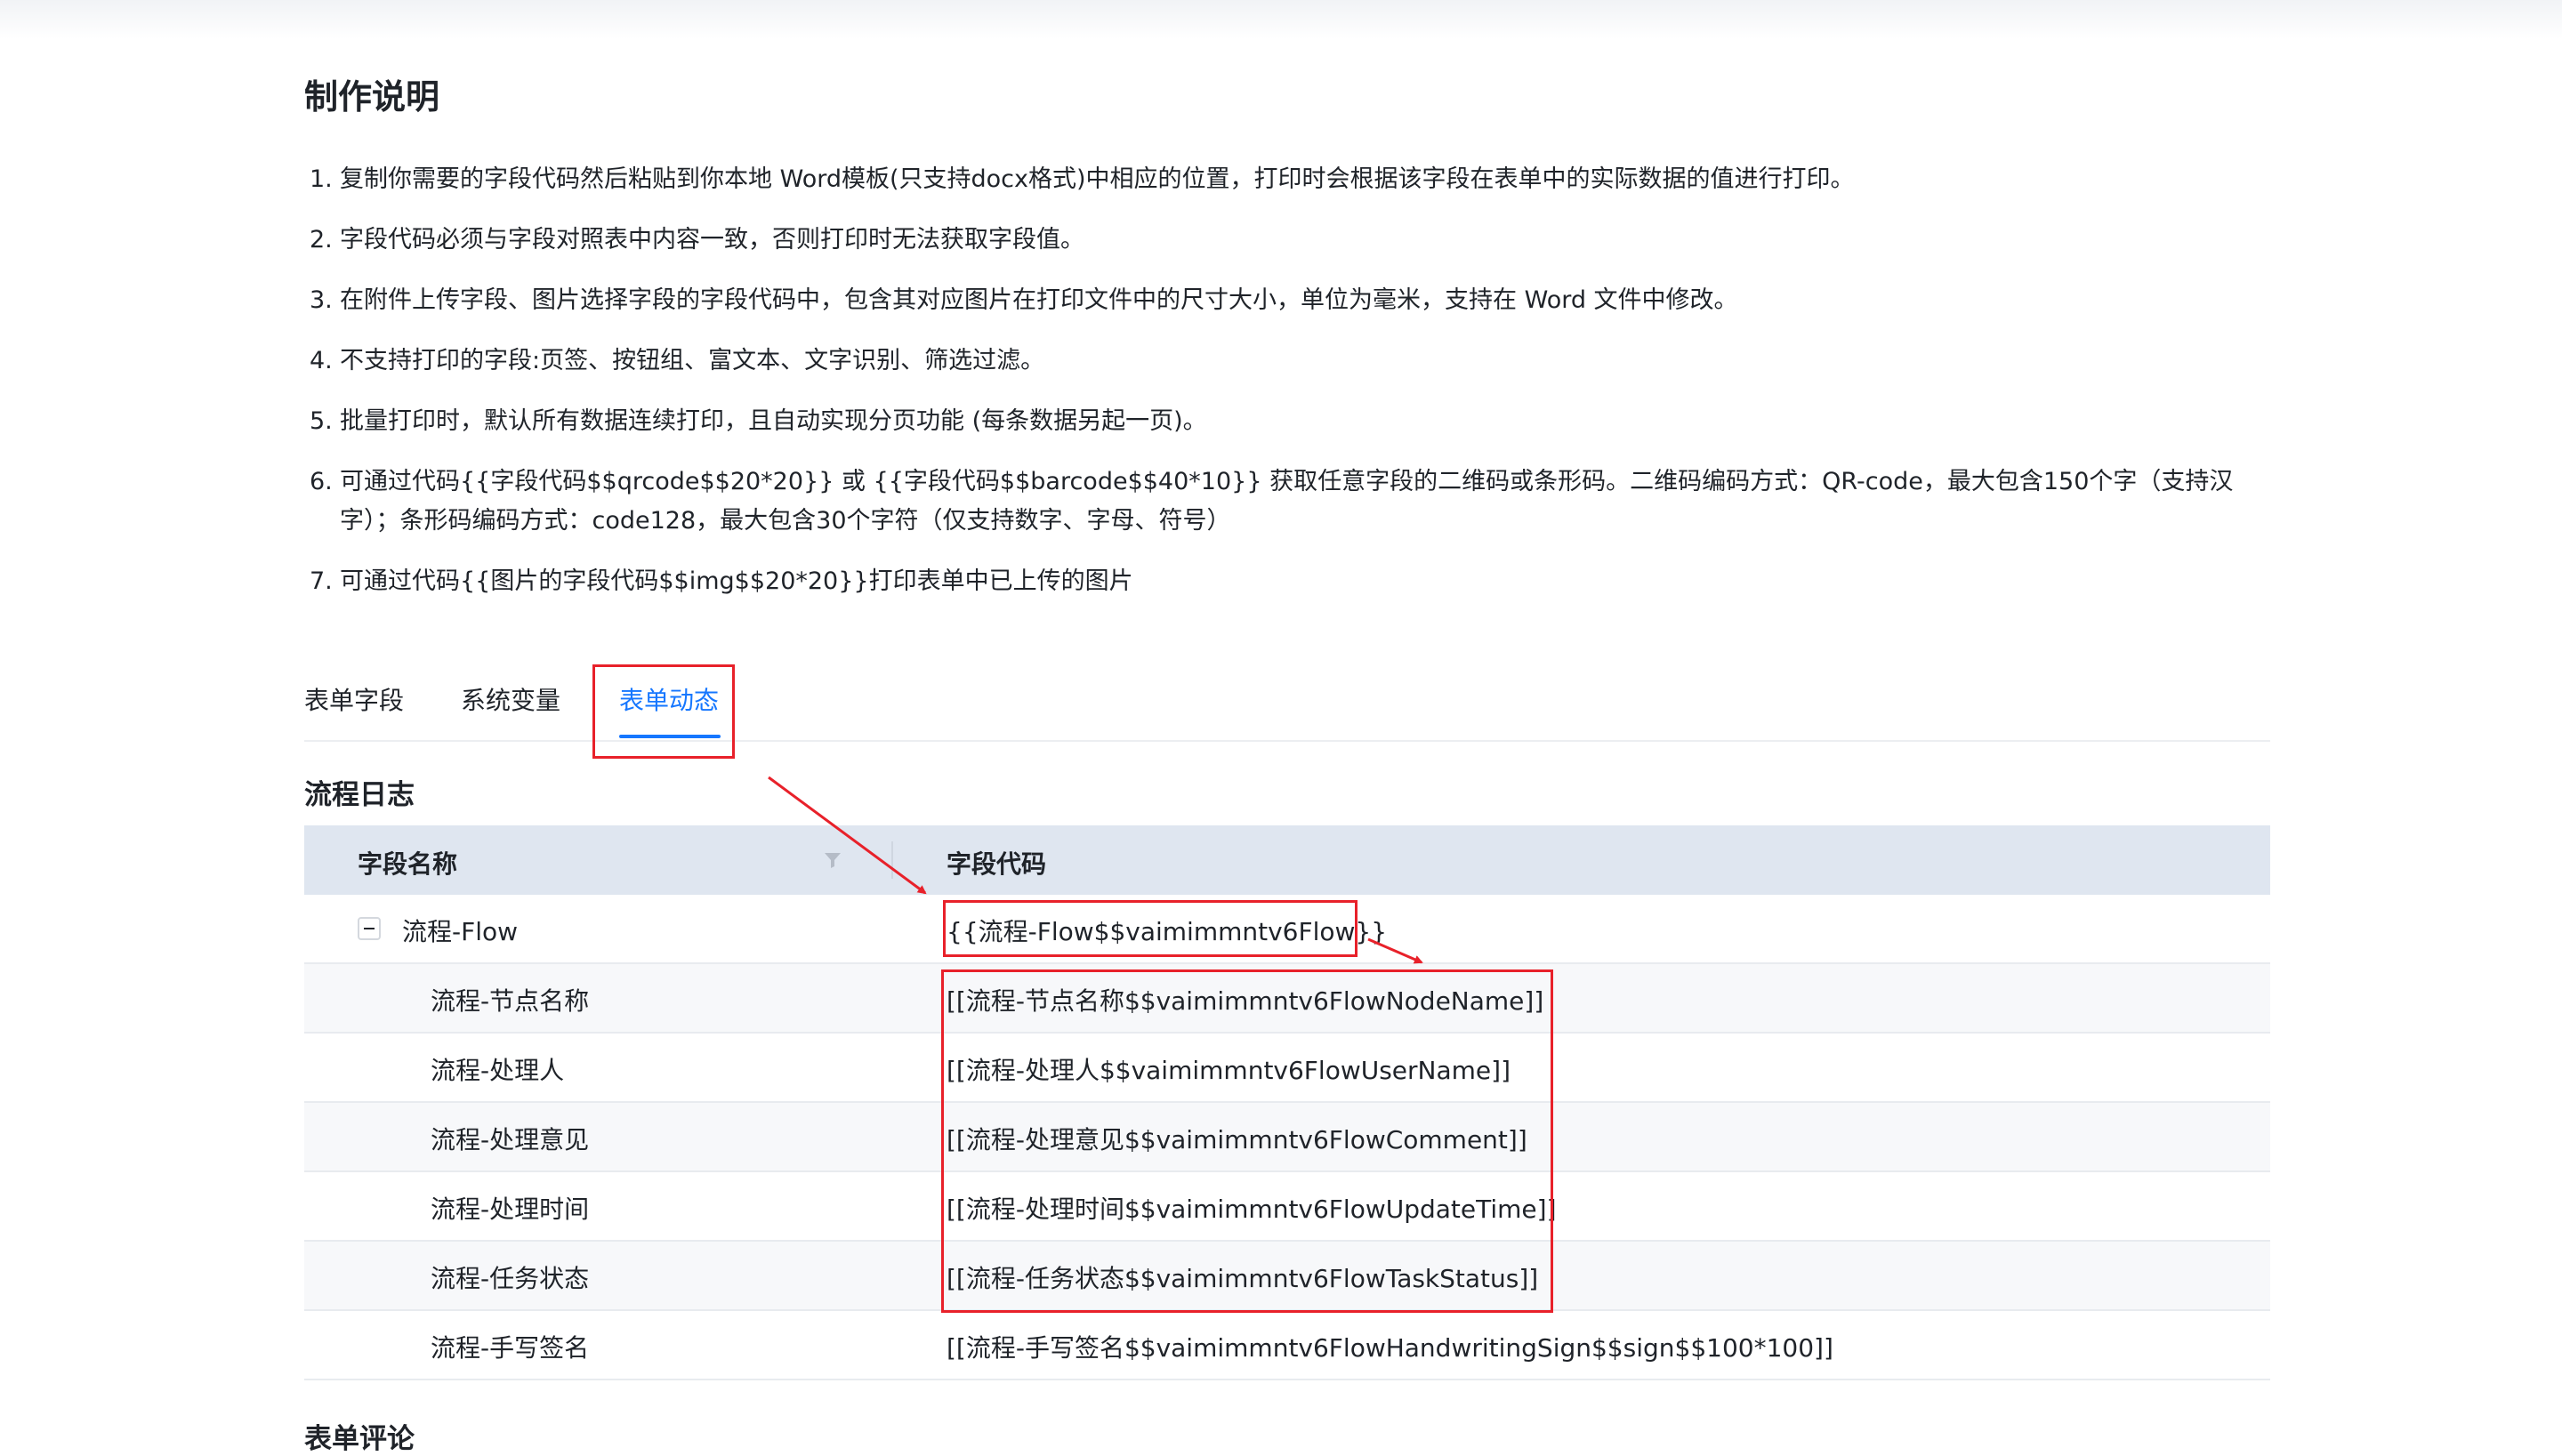 The height and width of the screenshot is (1456, 2562). What do you see at coordinates (1287, 860) in the screenshot?
I see `table-header: 字段名称 字段代码` at bounding box center [1287, 860].